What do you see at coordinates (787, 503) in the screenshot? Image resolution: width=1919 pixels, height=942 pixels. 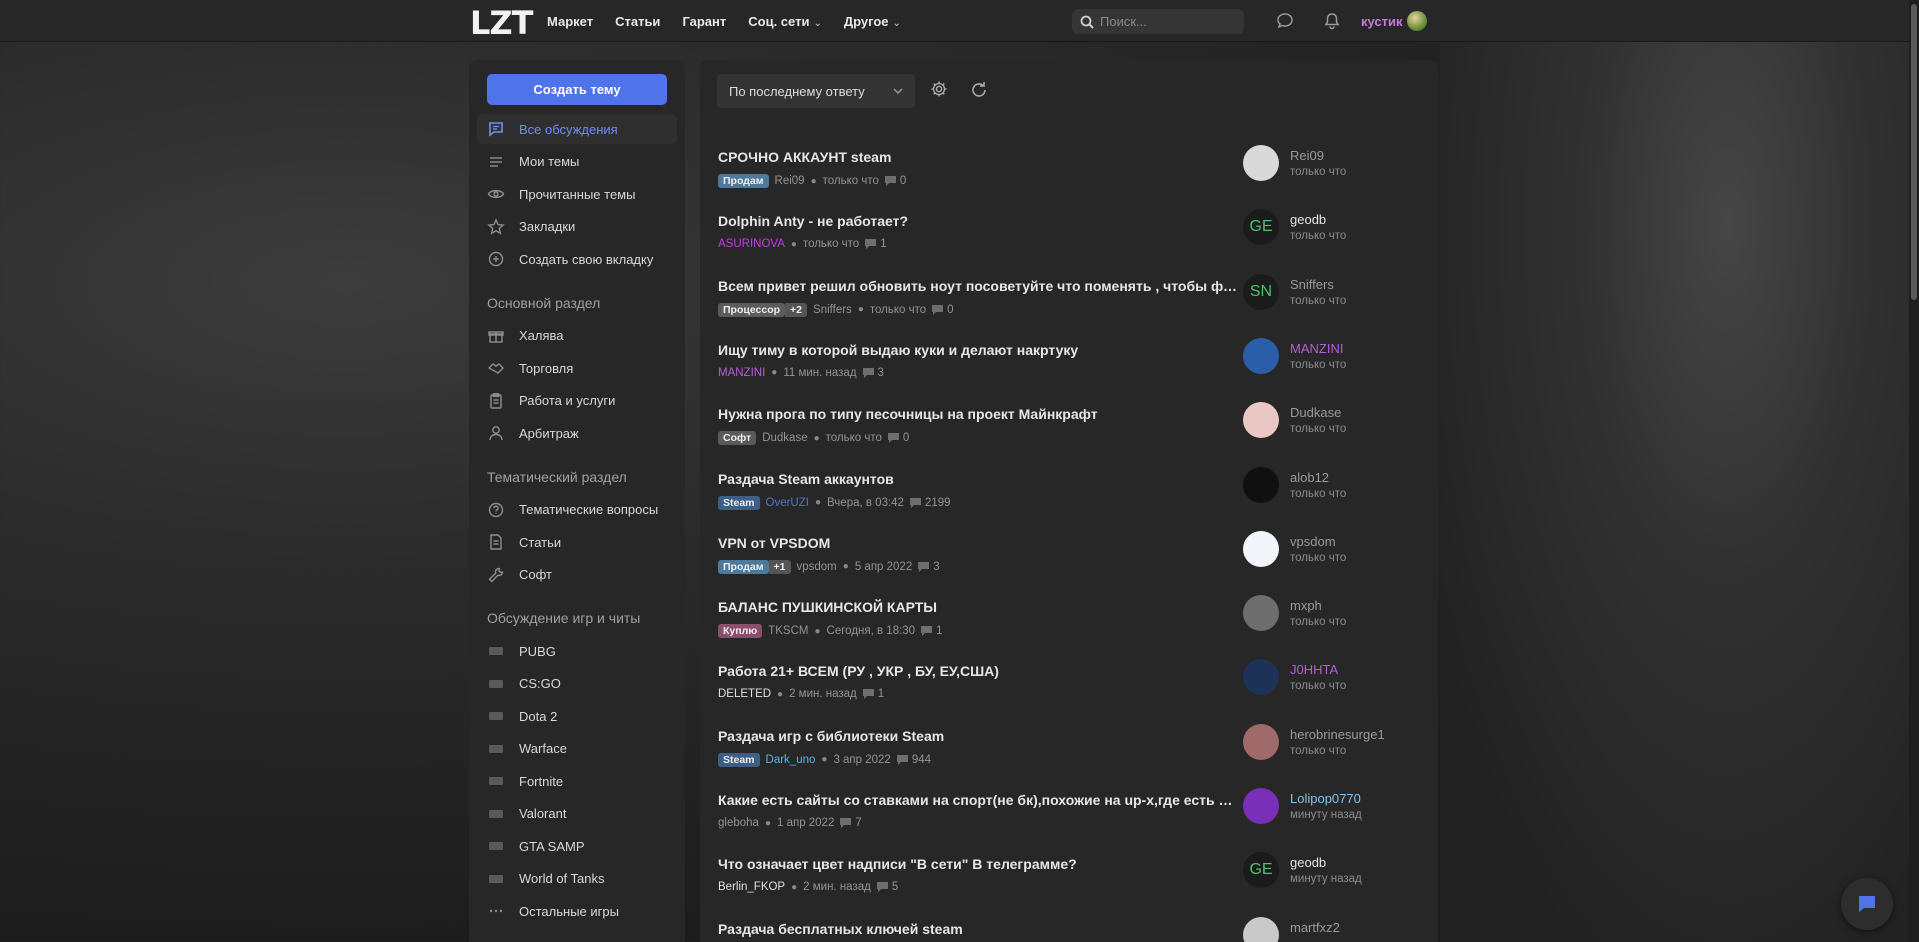 I see `thread-author: OverUZI` at bounding box center [787, 503].